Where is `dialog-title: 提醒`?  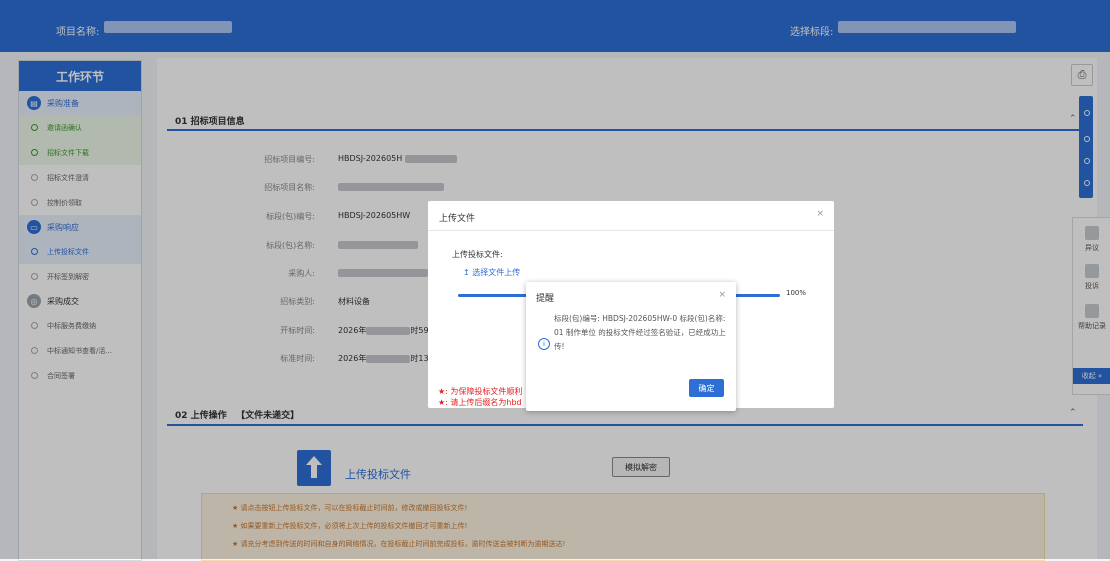
dialog-title: 提醒 is located at coordinates (545, 299).